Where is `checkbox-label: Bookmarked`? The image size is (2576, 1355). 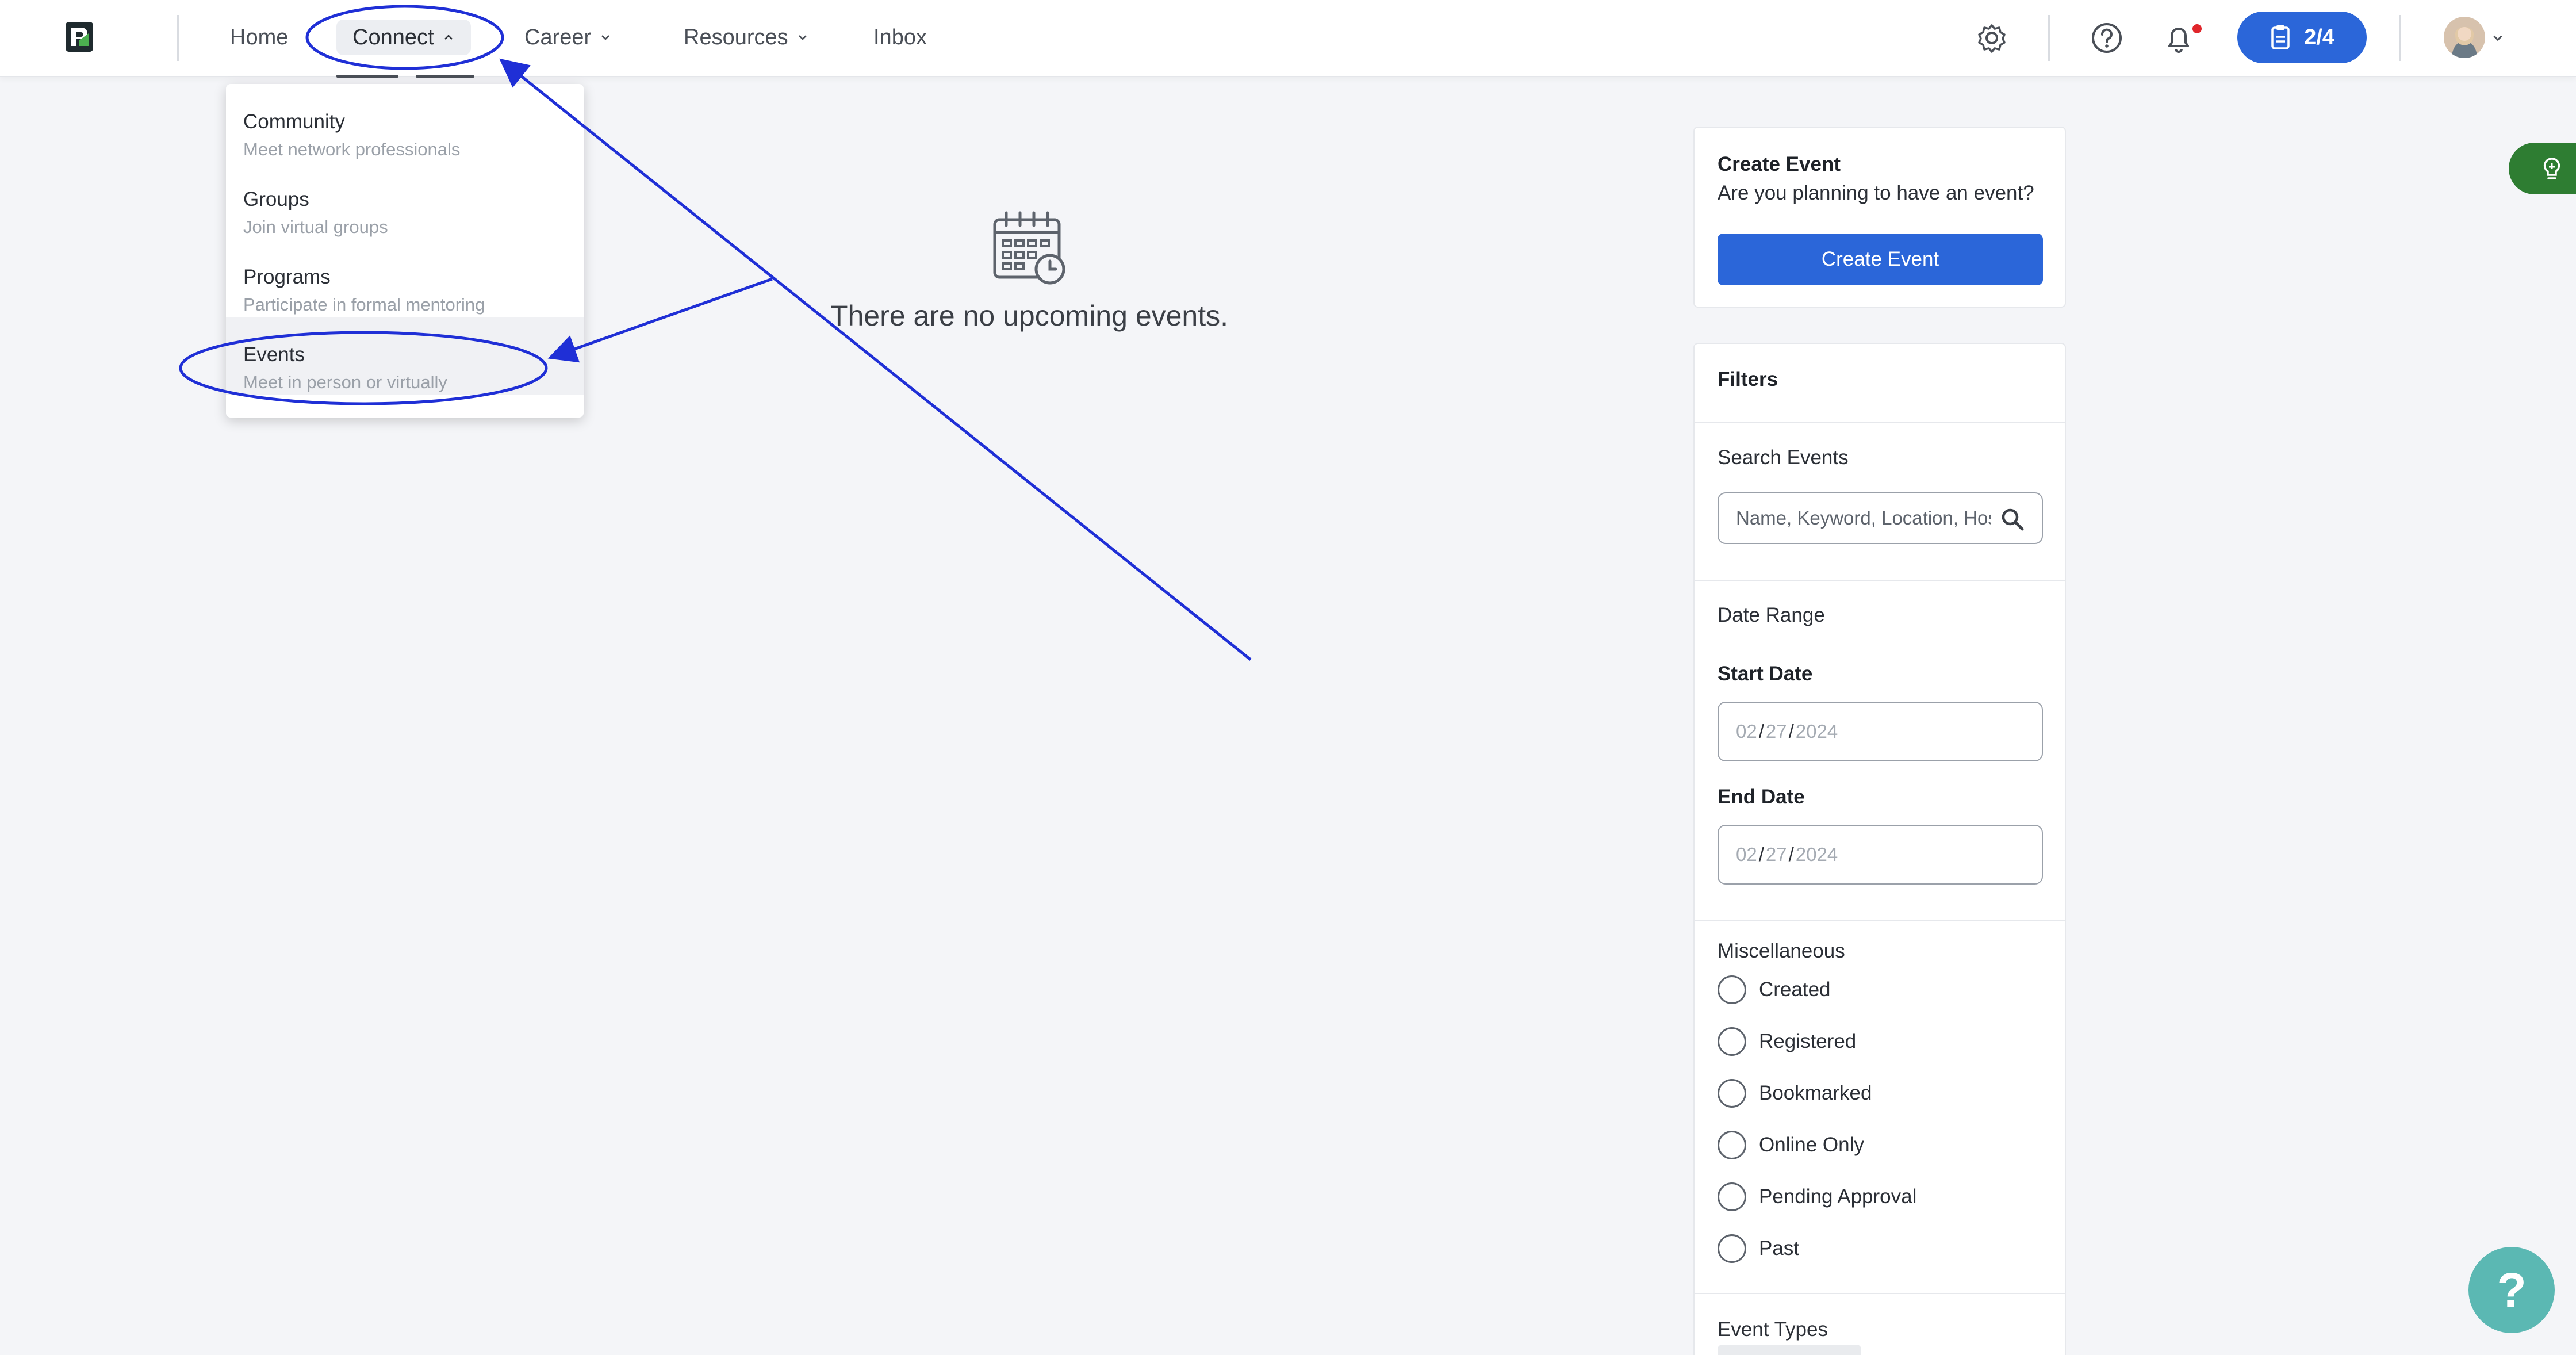 checkbox-label: Bookmarked is located at coordinates (1815, 1093).